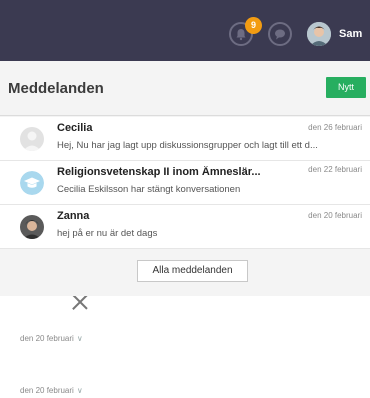 The width and height of the screenshot is (370, 398). I want to click on message-date: den 26 februari, so click(335, 127).